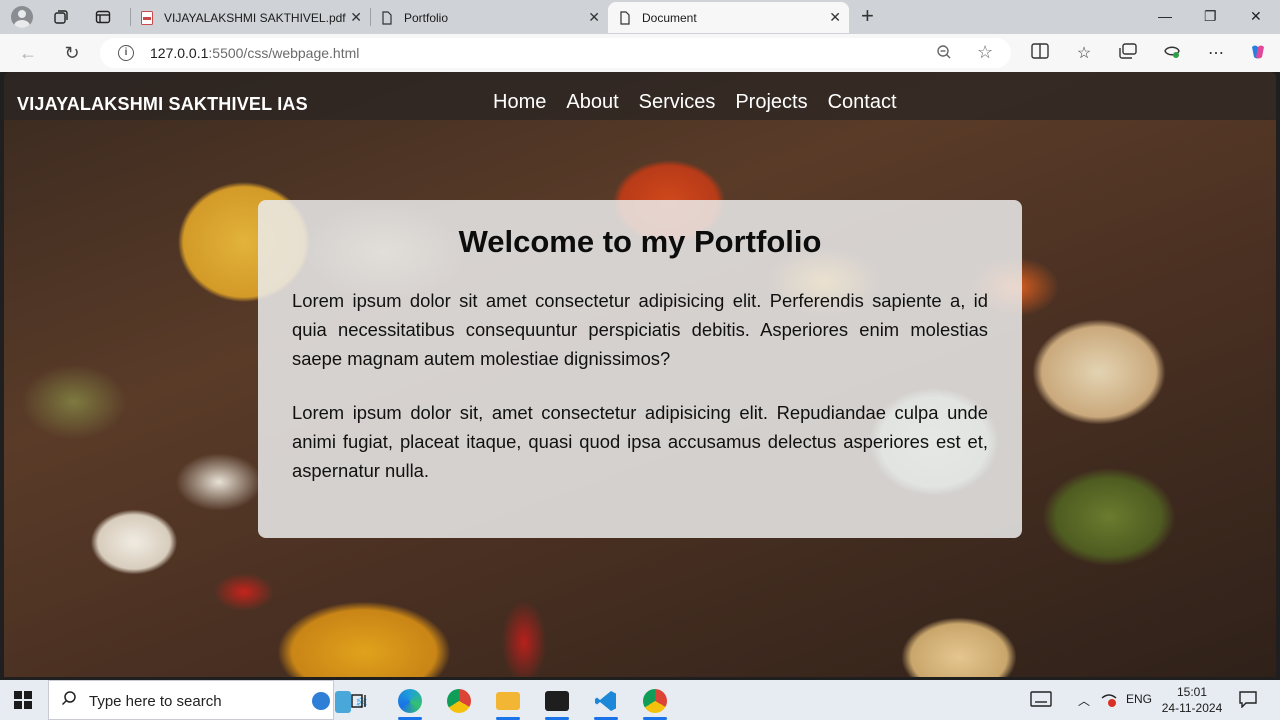  Describe the element at coordinates (1248, 700) in the screenshot. I see `notifications-icon` at that location.